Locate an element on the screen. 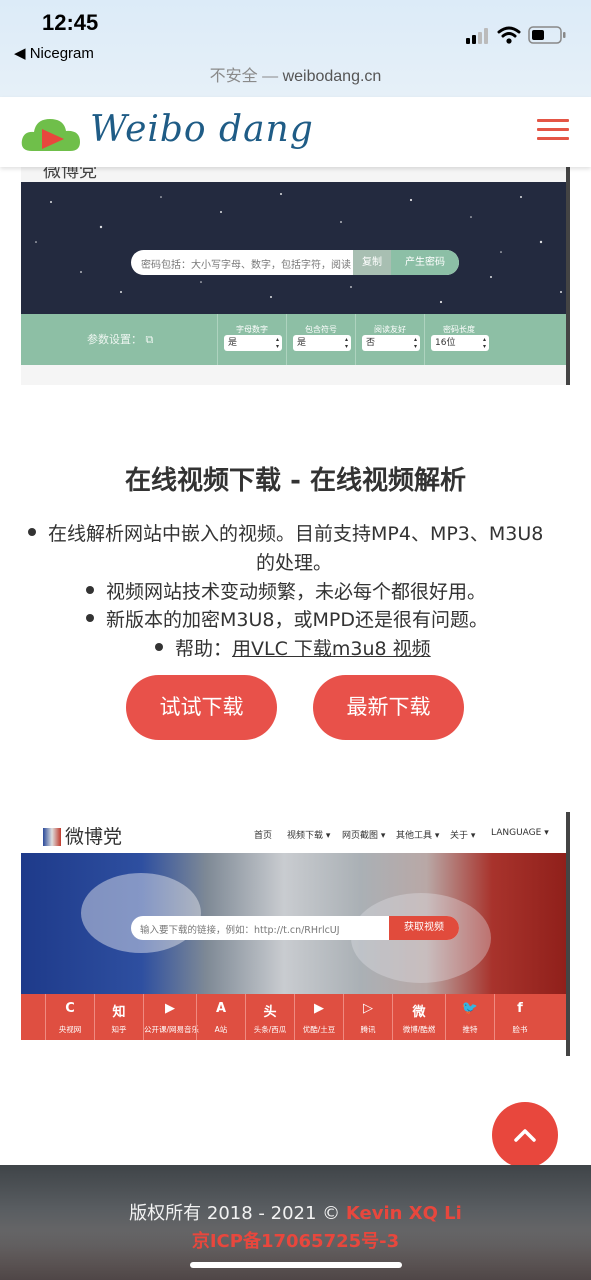  generate-password-button: 产生密码 is located at coordinates (425, 262).